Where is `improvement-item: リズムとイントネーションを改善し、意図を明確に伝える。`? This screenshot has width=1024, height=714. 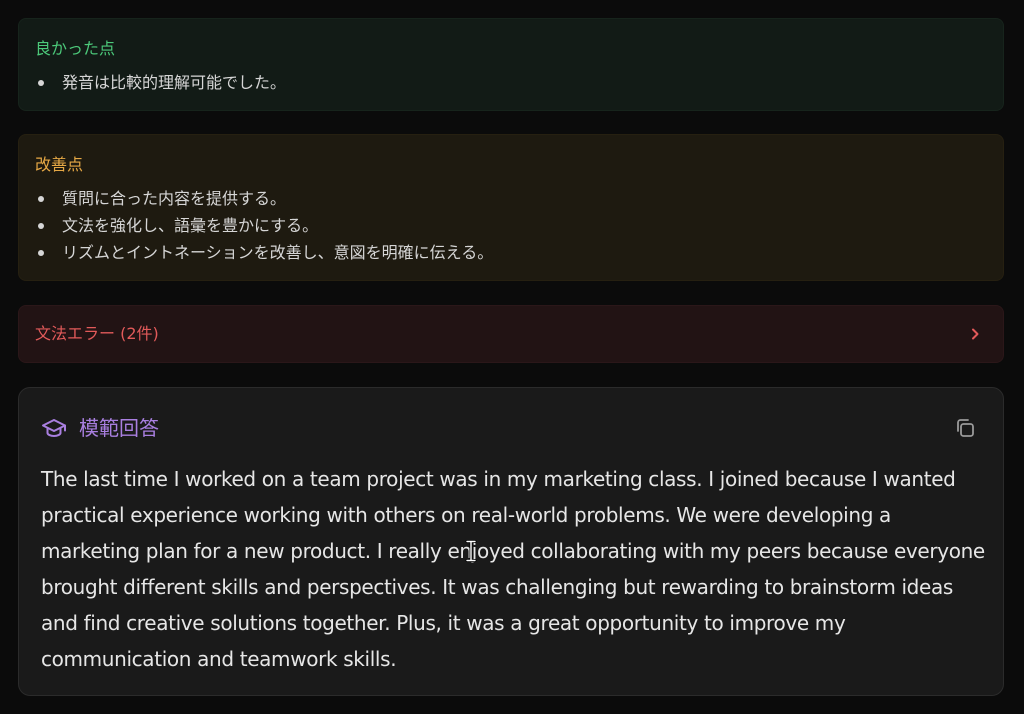 improvement-item: リズムとイントネーションを改善し、意図を明確に伝える。 is located at coordinates (264, 252).